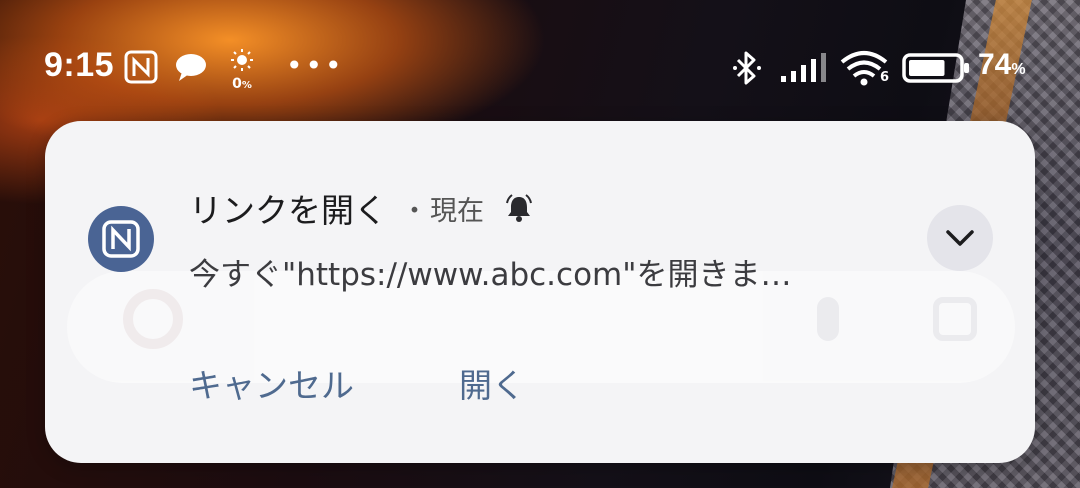  What do you see at coordinates (242, 60) in the screenshot?
I see `brightness-icon` at bounding box center [242, 60].